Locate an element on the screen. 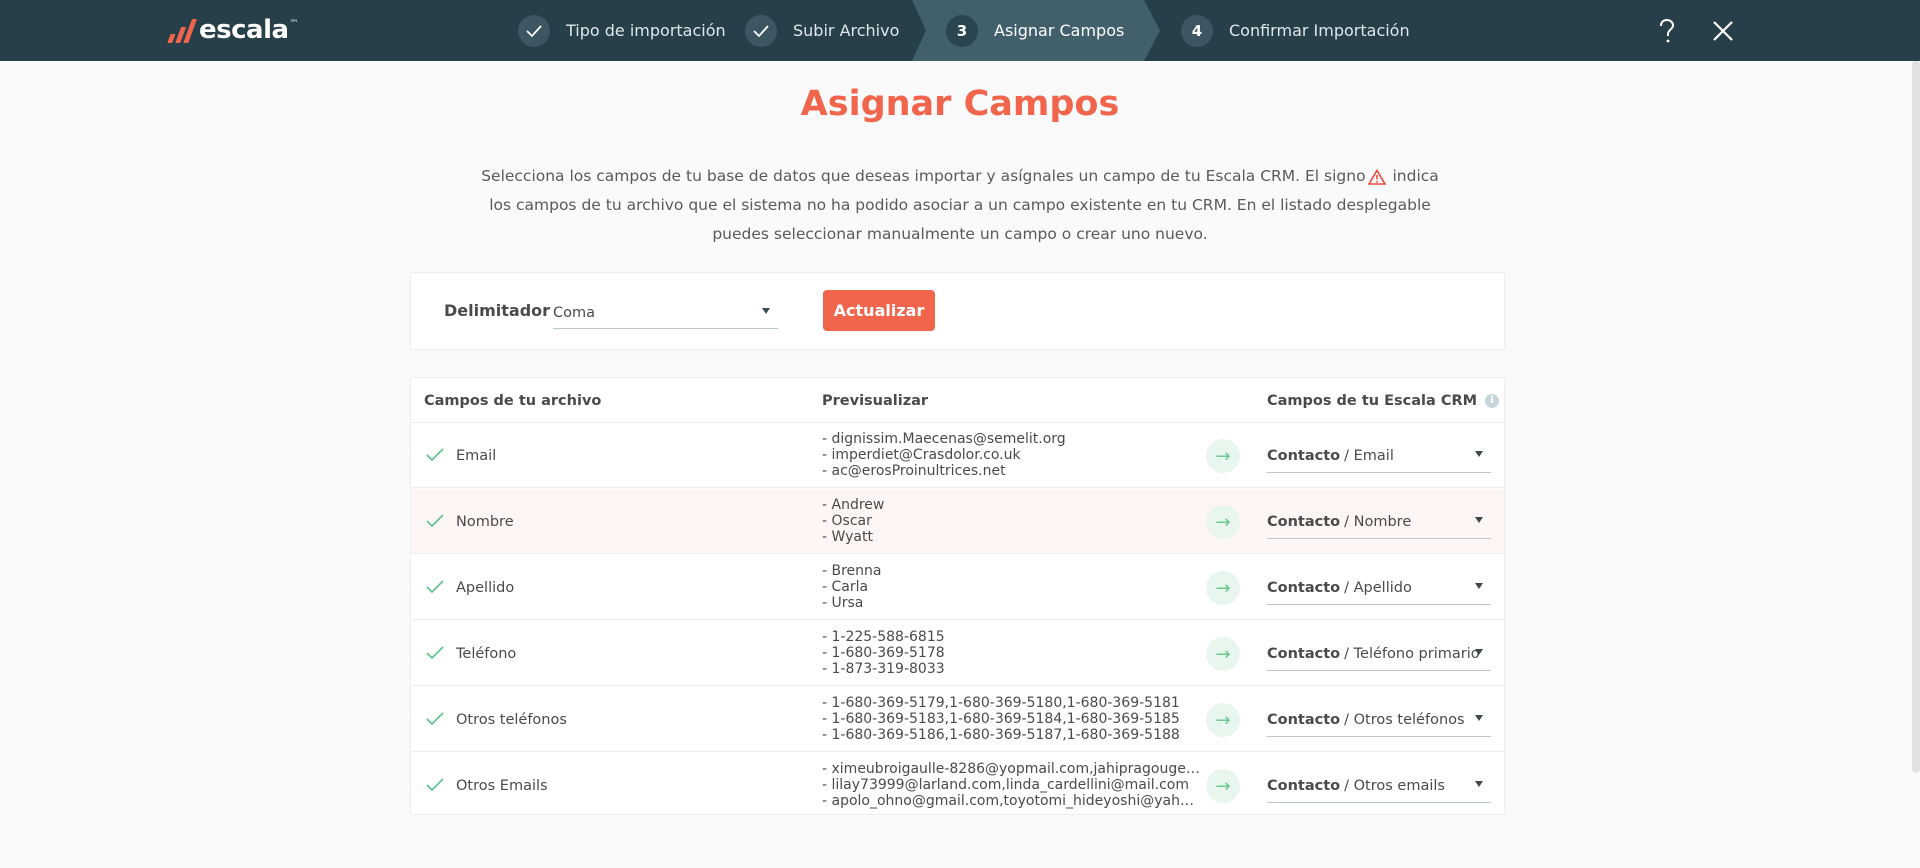 The image size is (1920, 868). crm-field: / Otros teléfonos is located at coordinates (1404, 719).